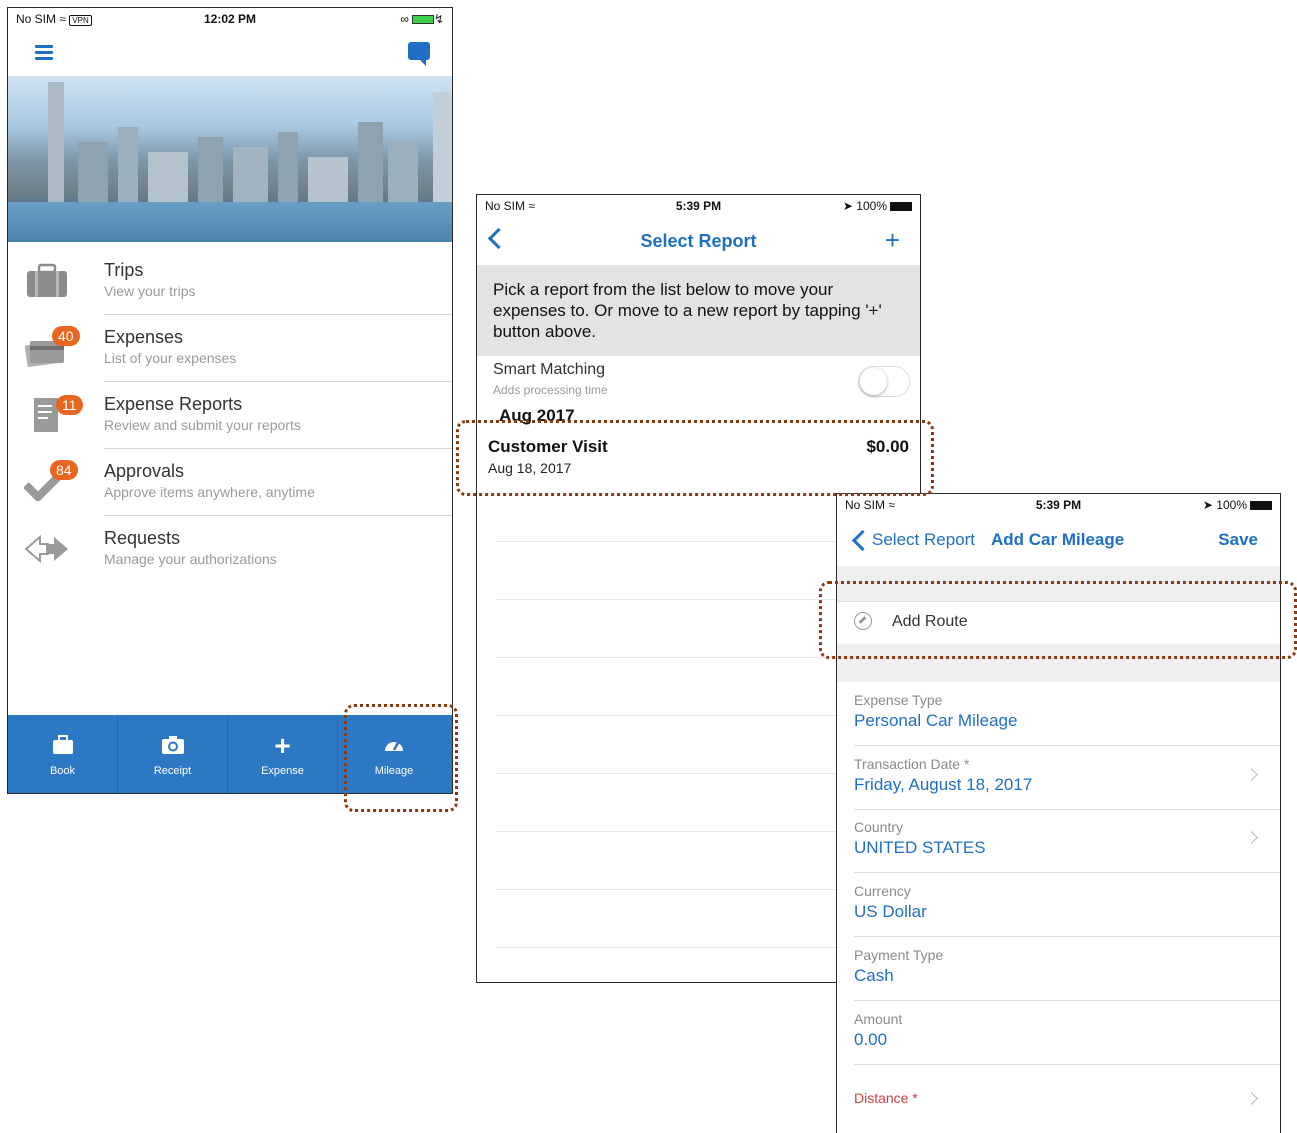 This screenshot has height=1133, width=1297. Describe the element at coordinates (871, 1039) in the screenshot. I see `field-value: 0.00` at that location.